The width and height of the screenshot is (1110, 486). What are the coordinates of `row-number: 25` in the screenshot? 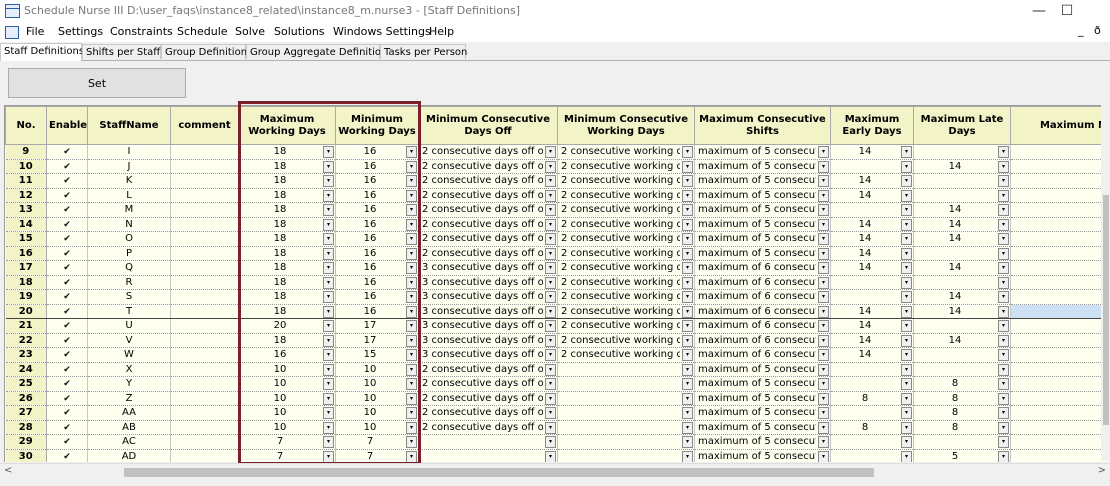 It's located at (26, 384).